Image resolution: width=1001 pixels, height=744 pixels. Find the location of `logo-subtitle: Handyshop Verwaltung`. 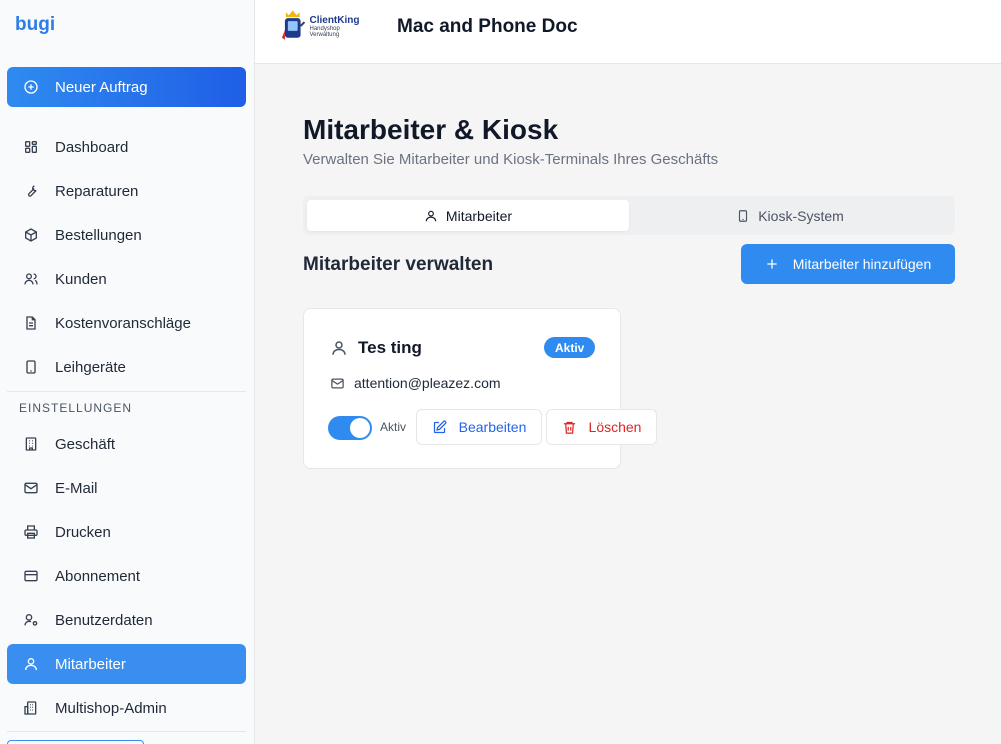

logo-subtitle: Handyshop Verwaltung is located at coordinates (324, 31).